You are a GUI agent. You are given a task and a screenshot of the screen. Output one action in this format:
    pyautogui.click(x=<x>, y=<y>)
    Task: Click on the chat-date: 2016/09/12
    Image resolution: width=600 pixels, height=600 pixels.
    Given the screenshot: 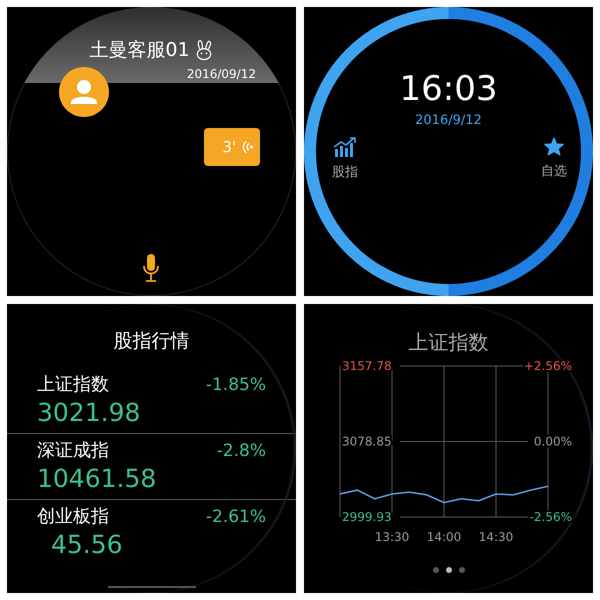 What is the action you would take?
    pyautogui.click(x=221, y=74)
    